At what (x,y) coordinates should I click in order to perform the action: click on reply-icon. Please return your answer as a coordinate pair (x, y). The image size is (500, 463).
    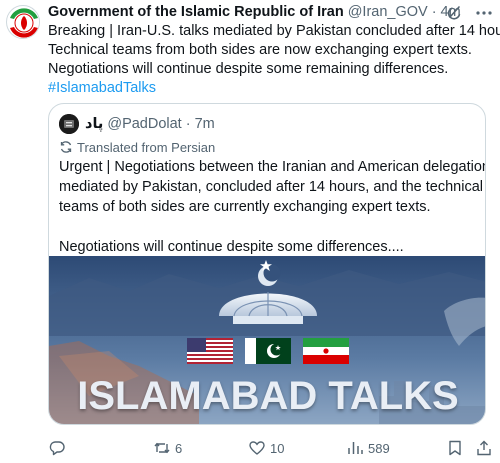
    Looking at the image, I should click on (57, 448).